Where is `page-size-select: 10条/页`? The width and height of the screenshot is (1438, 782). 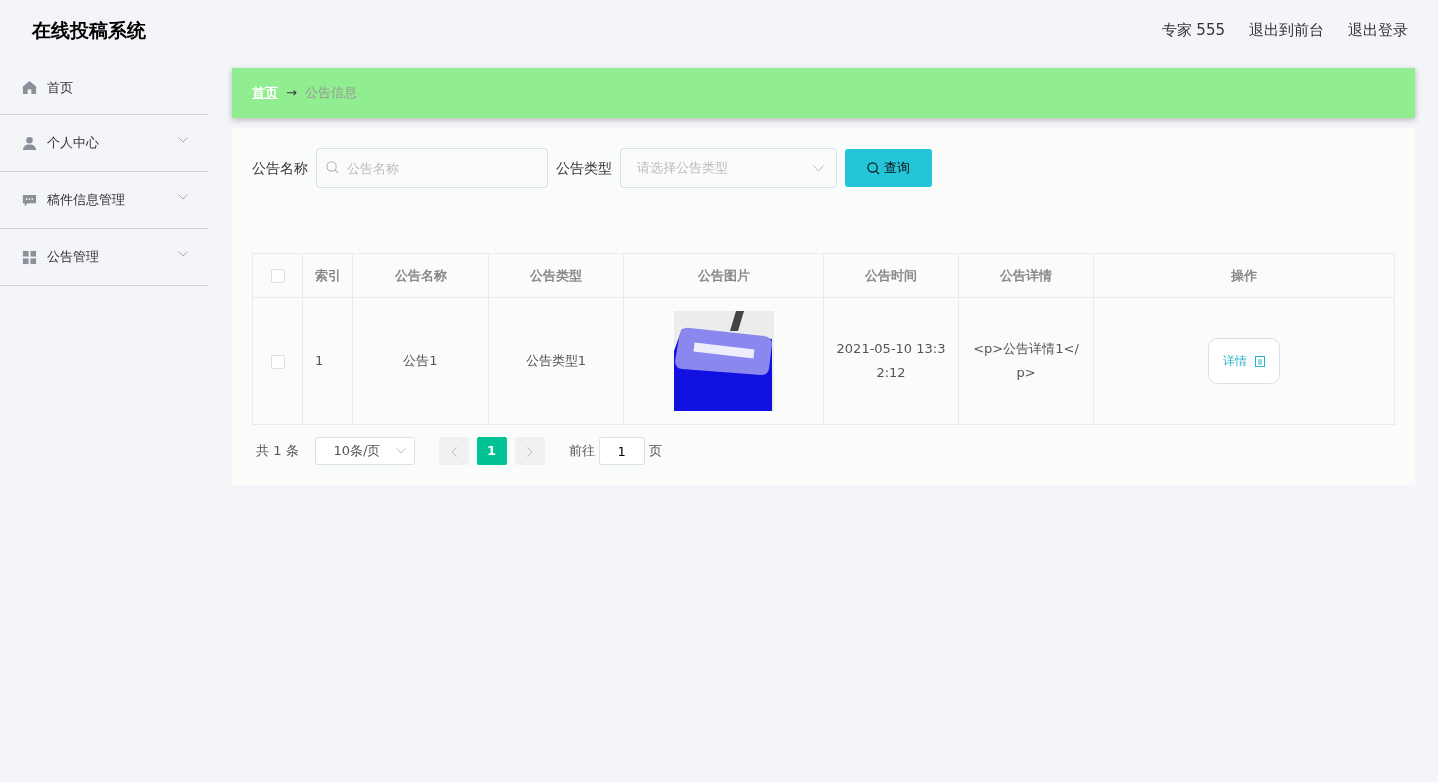
page-size-select: 10条/页 is located at coordinates (364, 451).